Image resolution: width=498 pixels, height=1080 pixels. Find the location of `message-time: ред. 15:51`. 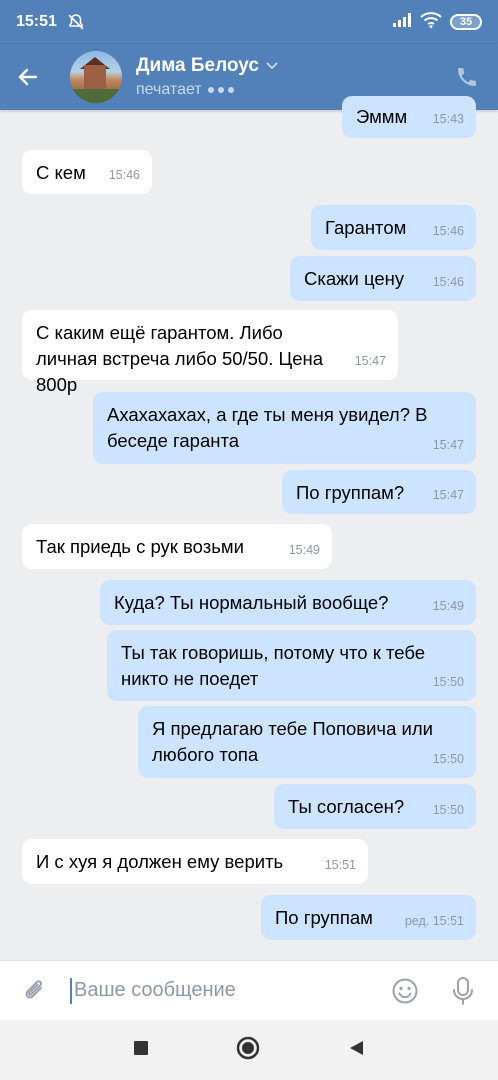

message-time: ред. 15:51 is located at coordinates (434, 921).